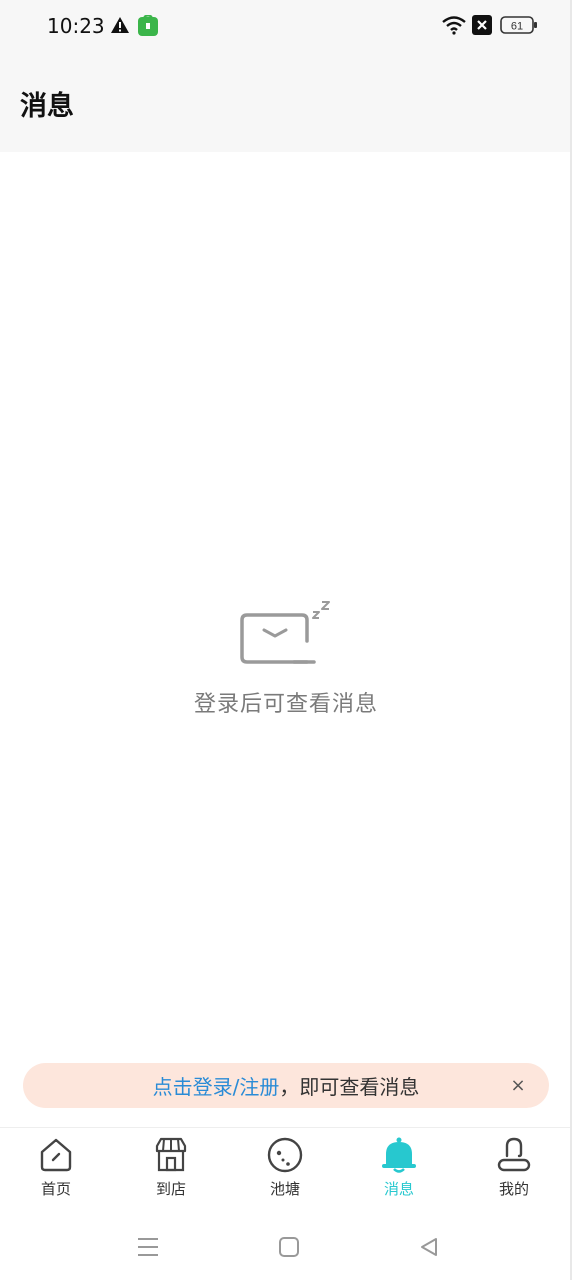  I want to click on tab-messages-label: 消息, so click(398, 1189).